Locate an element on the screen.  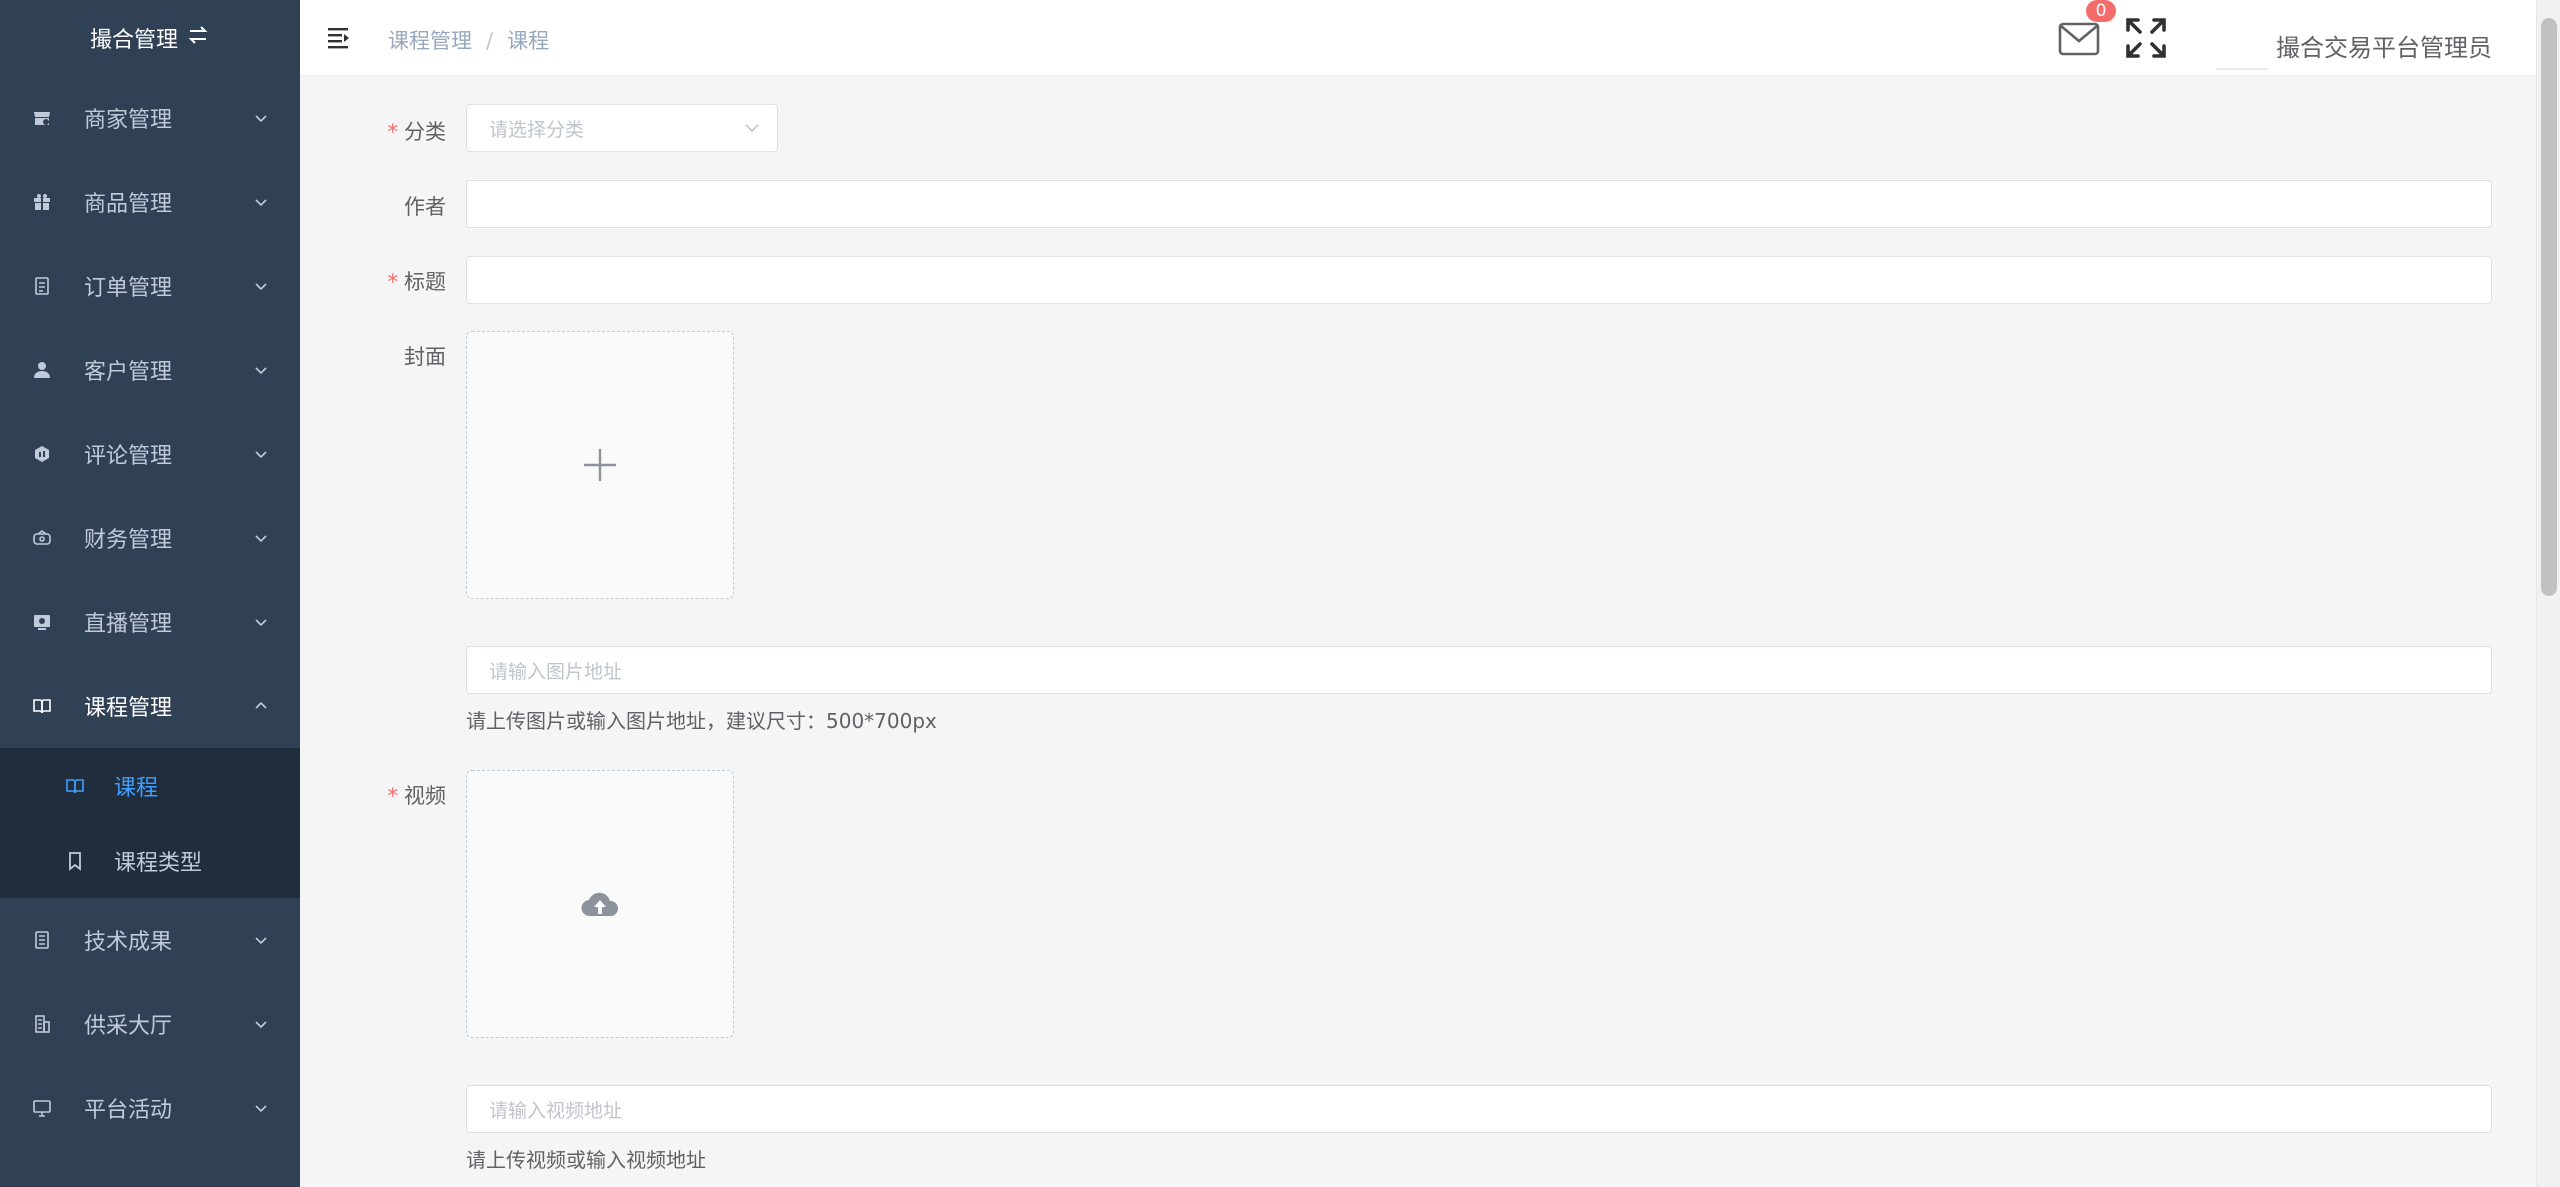
mail-icon is located at coordinates (2079, 39).